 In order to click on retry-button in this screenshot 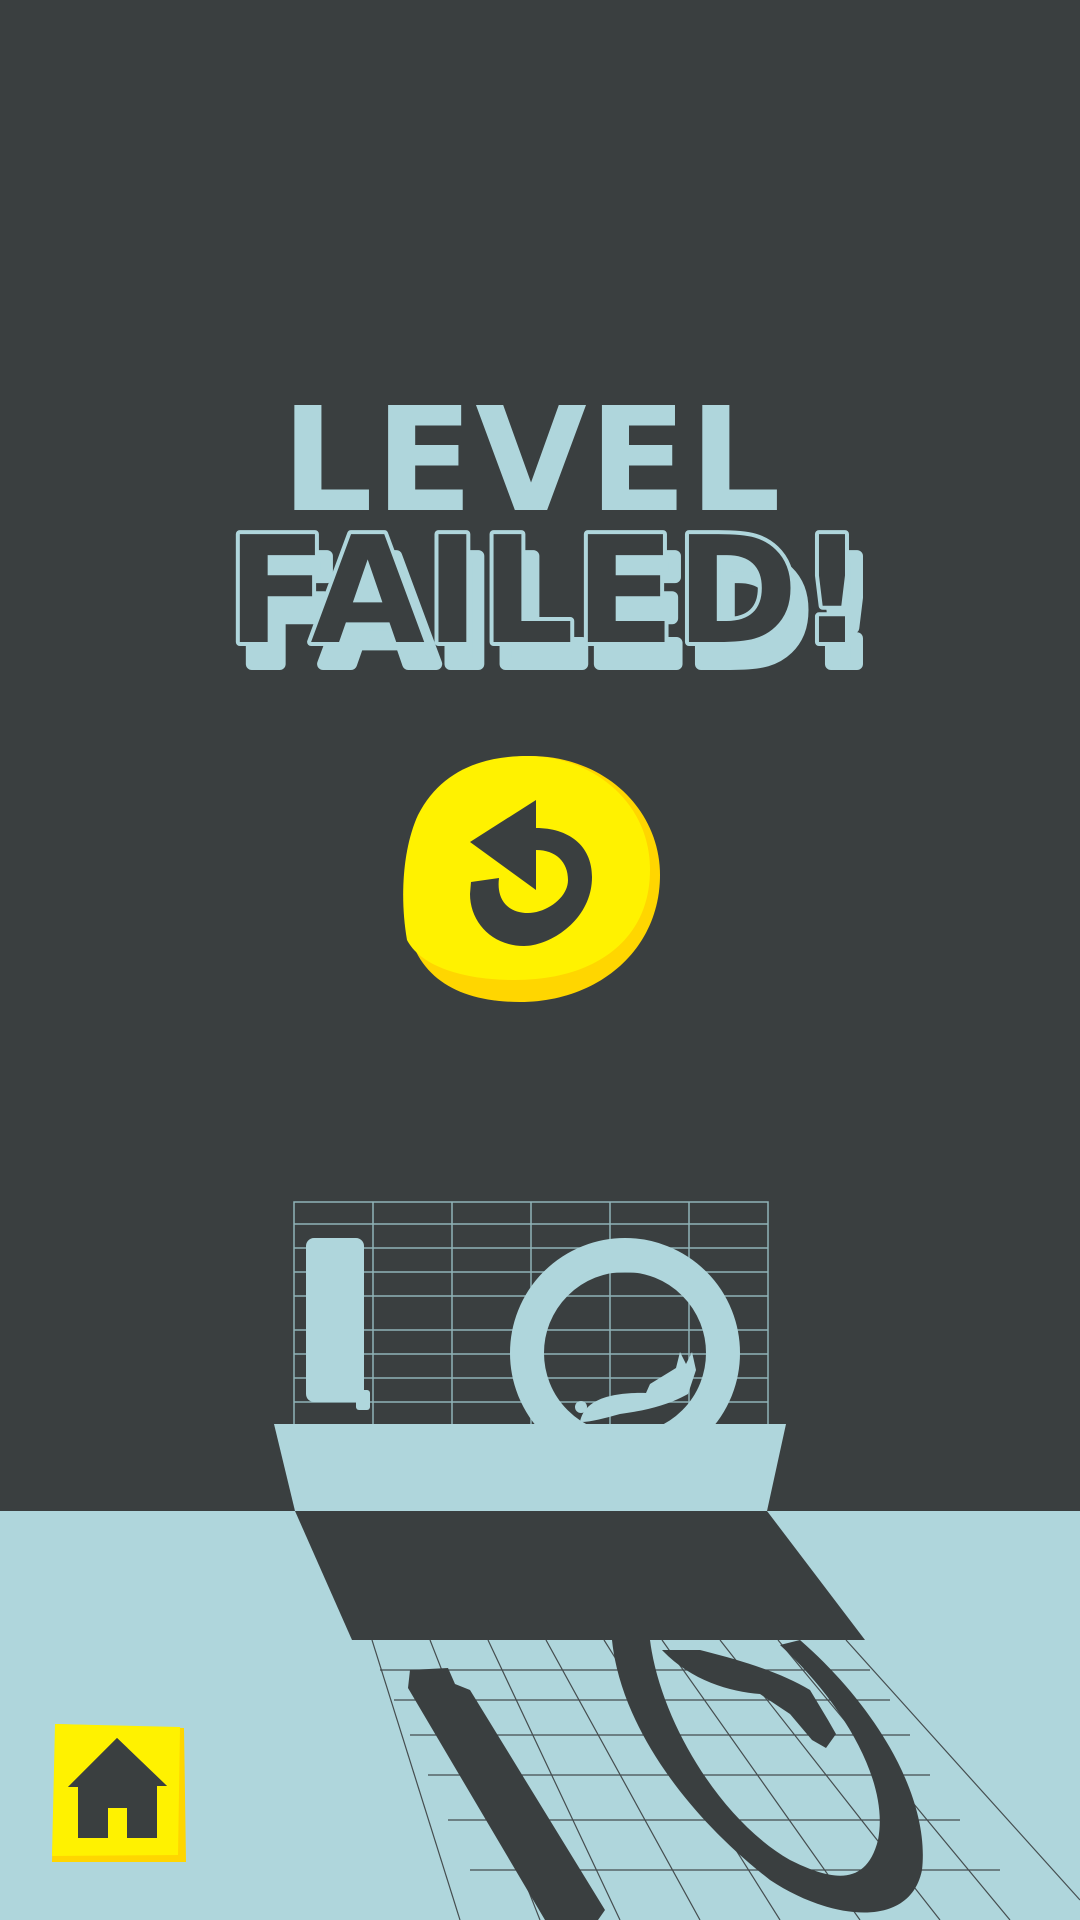, I will do `click(532, 877)`.